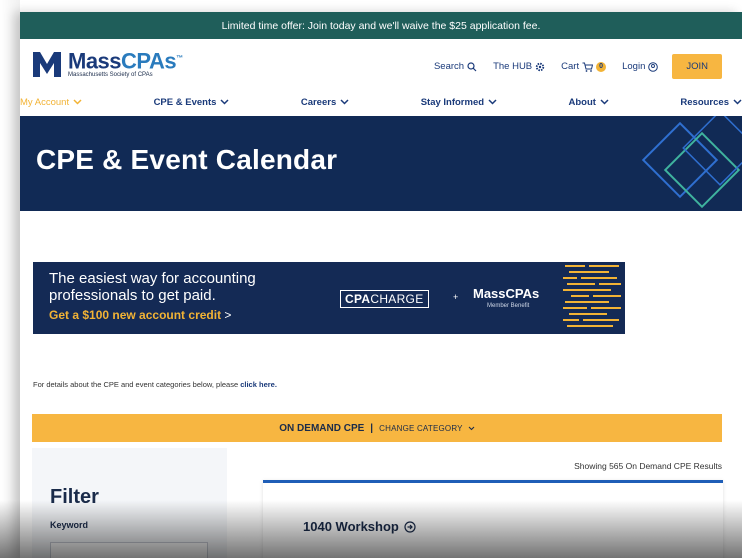 The height and width of the screenshot is (558, 742). Describe the element at coordinates (187, 159) in the screenshot. I see `page-title: CPE & Event Calendar` at that location.